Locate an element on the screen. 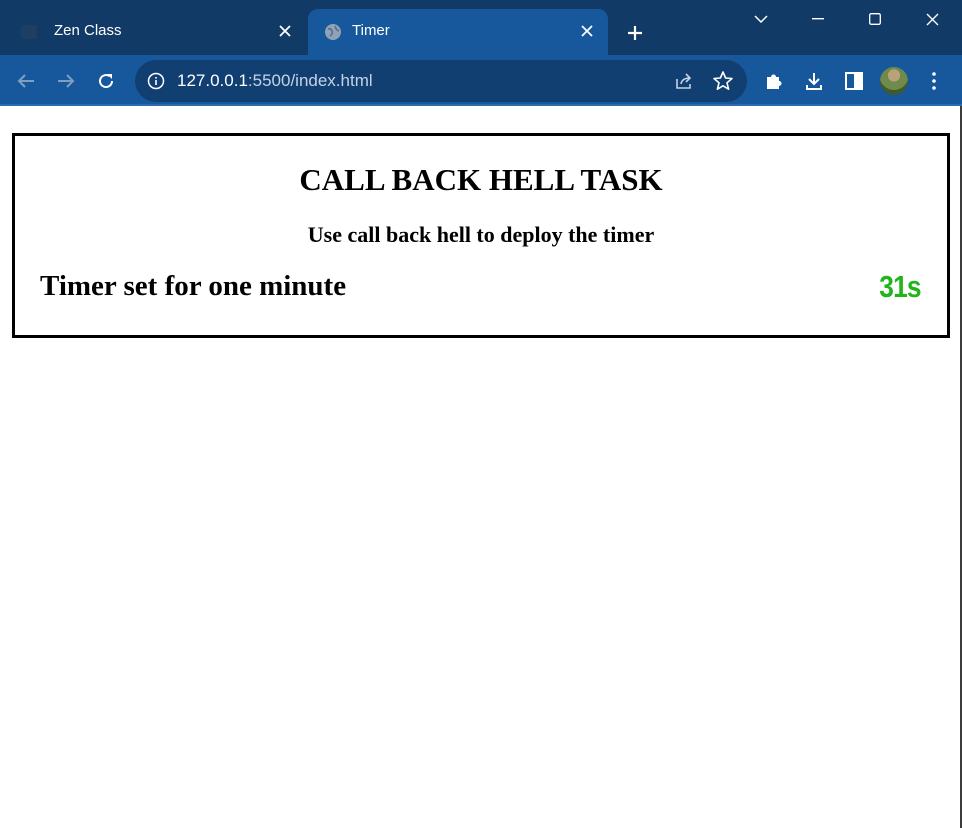  url-text: 127.0.0.1:5500/index.html is located at coordinates (275, 81).